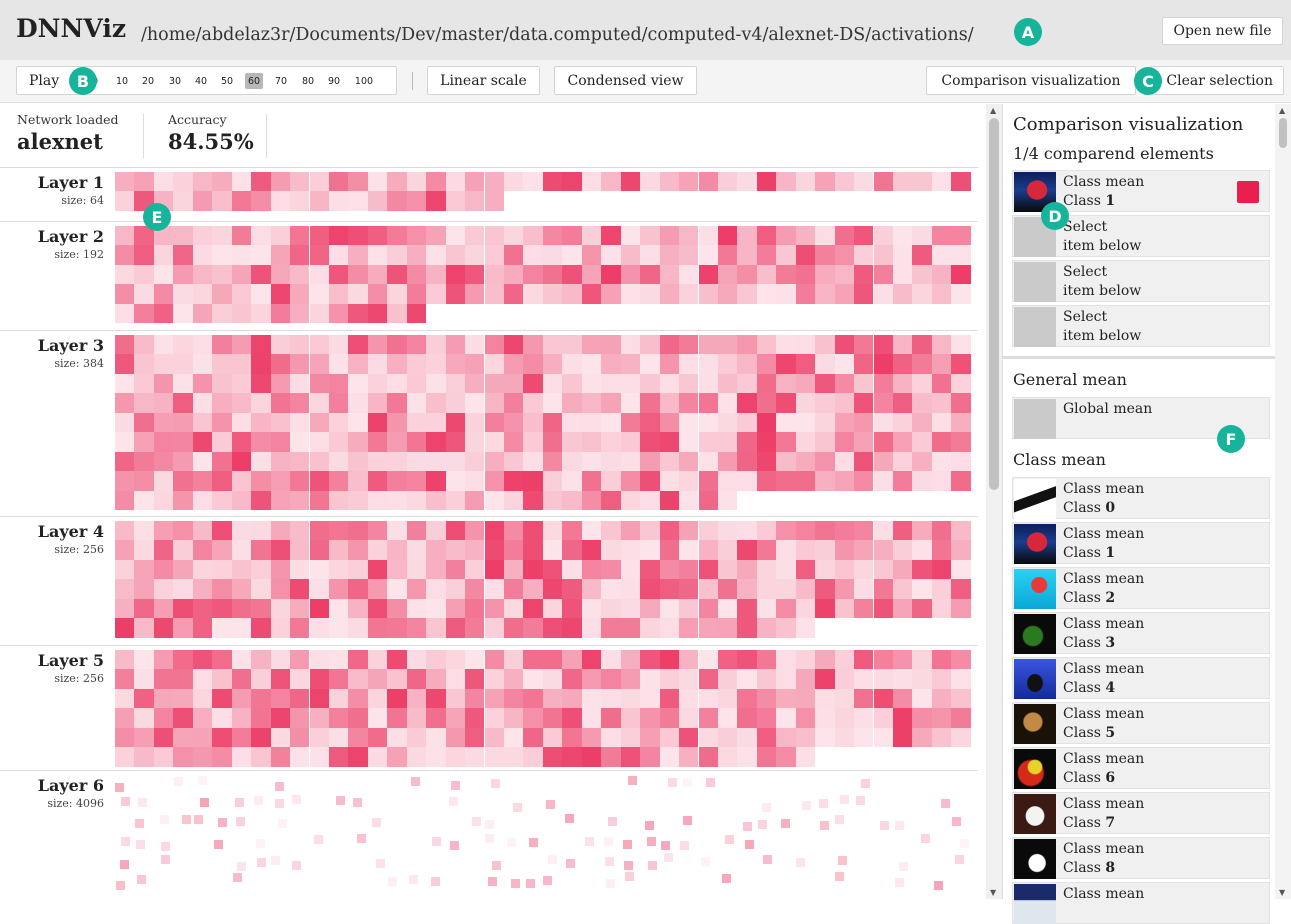  I want to click on main-scrollbar: ▲ ▼, so click(994, 501).